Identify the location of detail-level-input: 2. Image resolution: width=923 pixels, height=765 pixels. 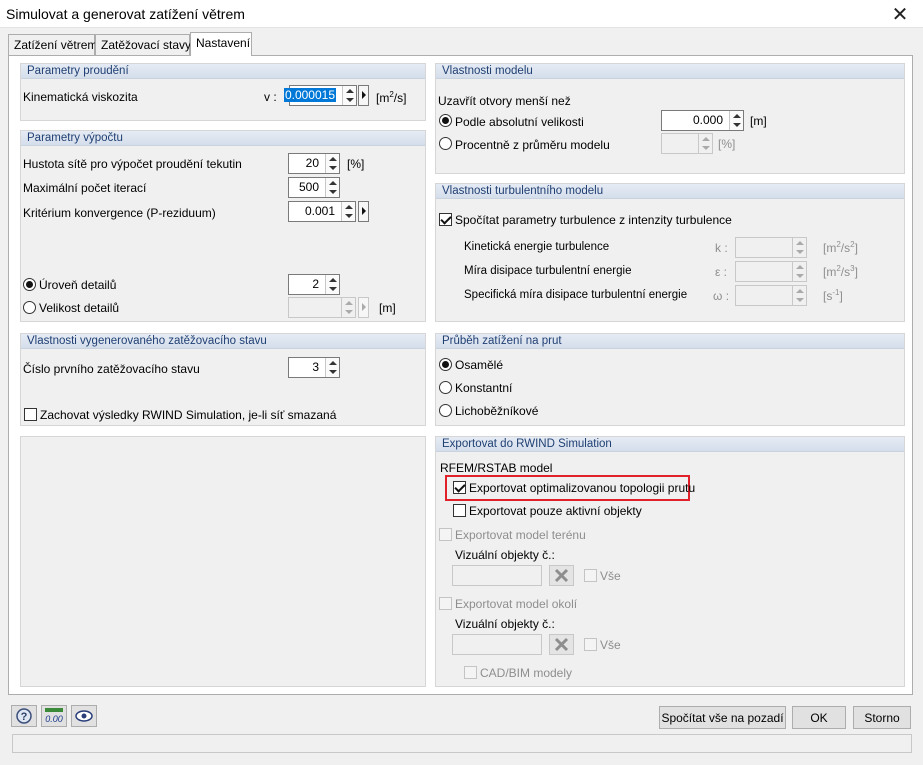
(314, 284).